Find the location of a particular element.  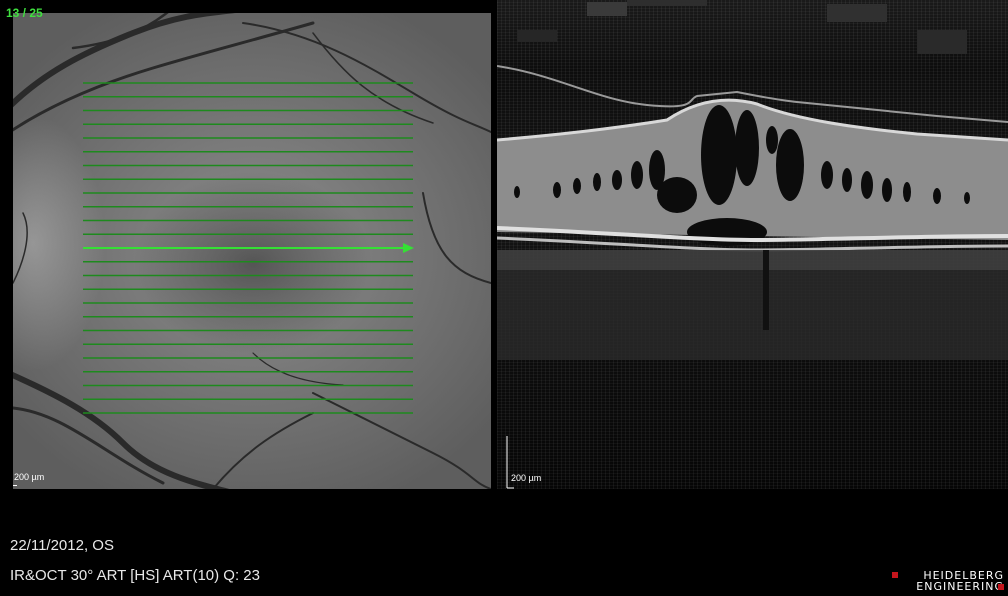

scan-direction-arrow-icon is located at coordinates (408, 248).